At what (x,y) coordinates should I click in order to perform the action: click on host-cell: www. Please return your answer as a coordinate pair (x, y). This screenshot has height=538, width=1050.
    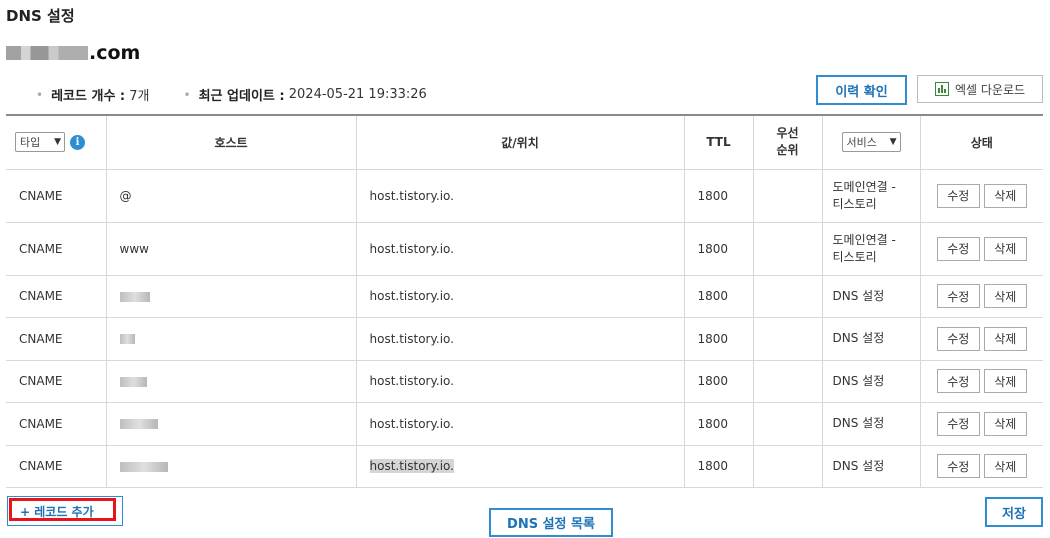
    Looking at the image, I should click on (231, 249).